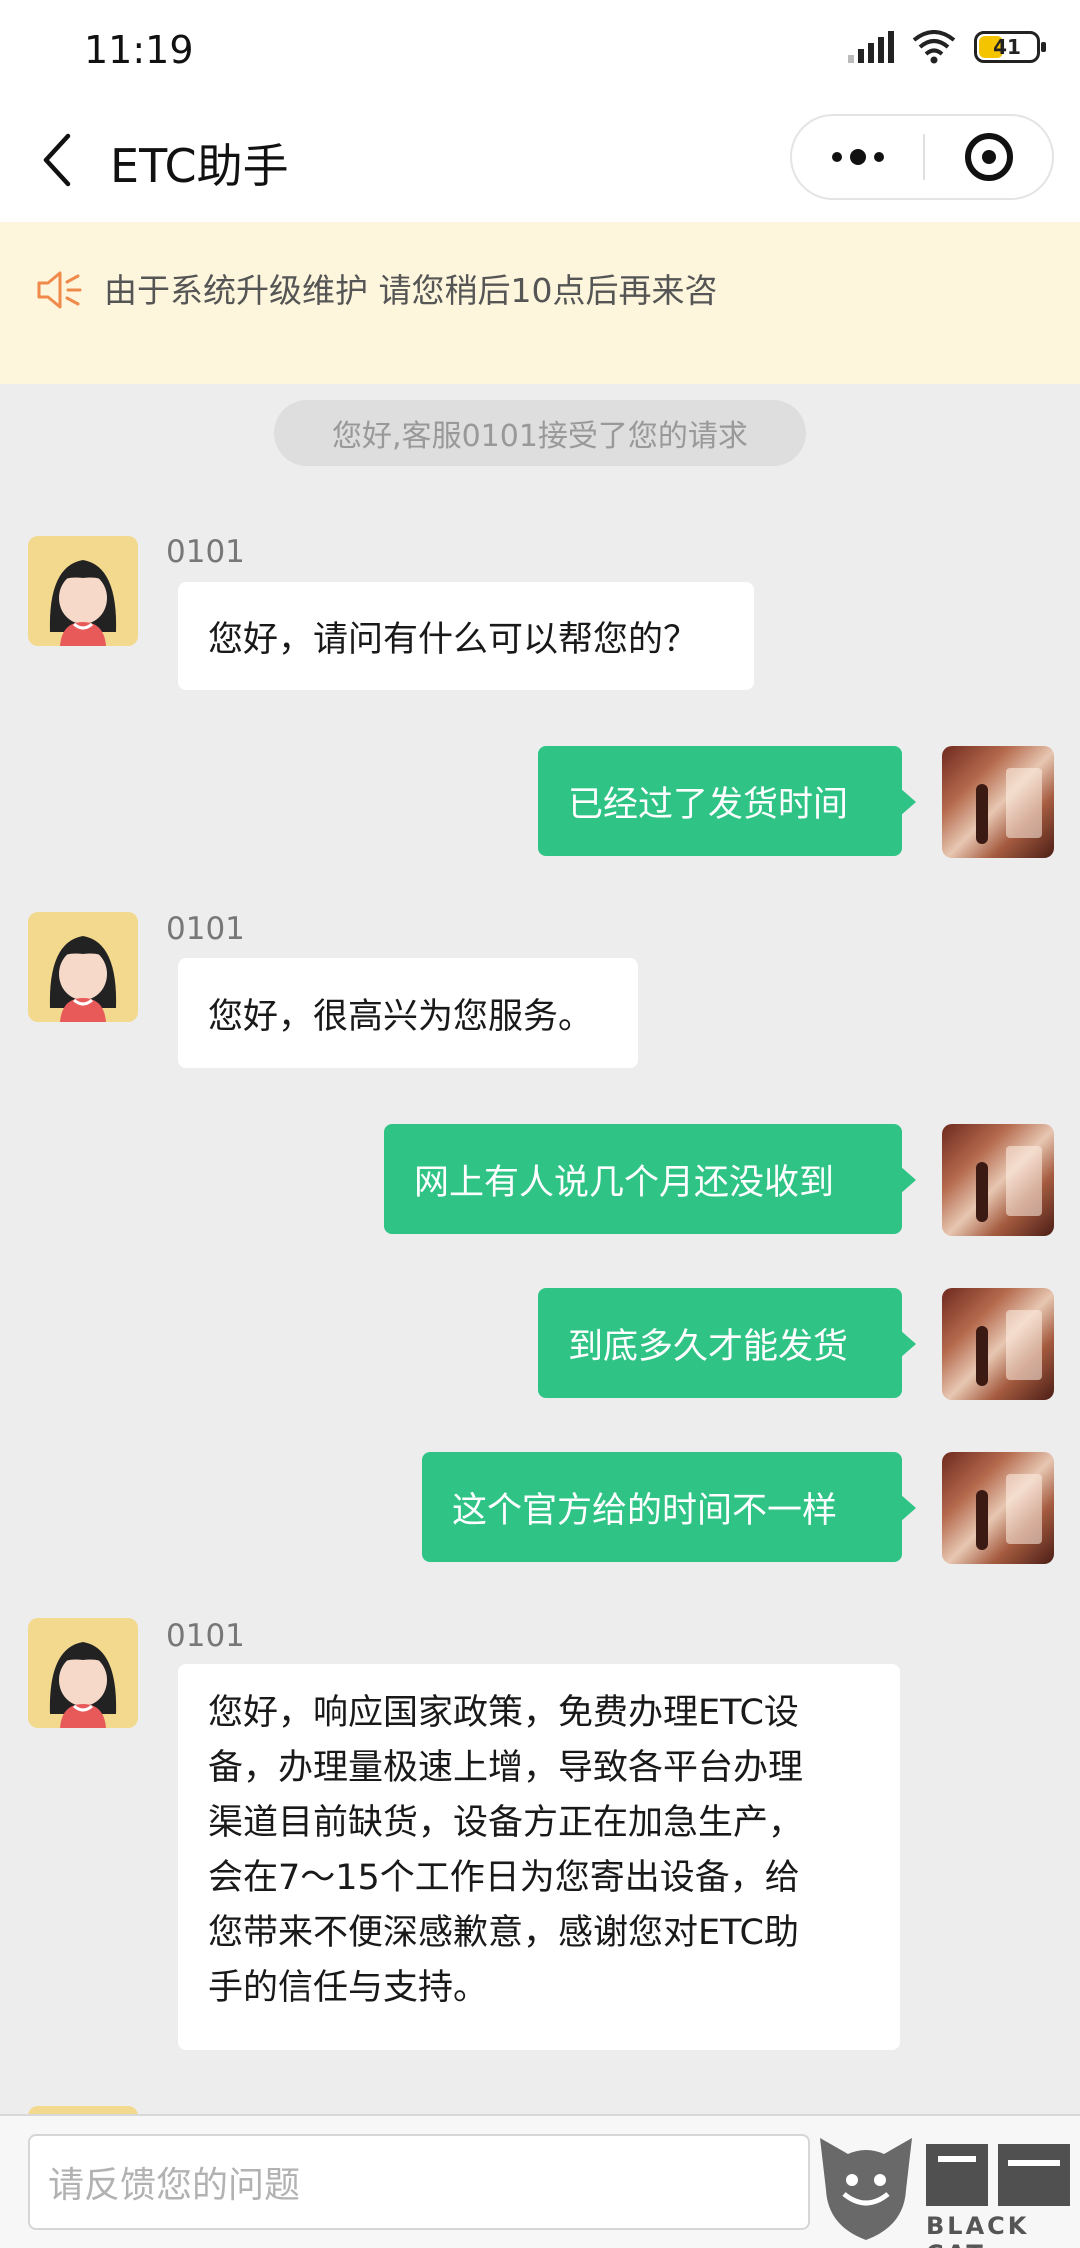 The width and height of the screenshot is (1080, 2248). What do you see at coordinates (59, 290) in the screenshot?
I see `speaker-icon` at bounding box center [59, 290].